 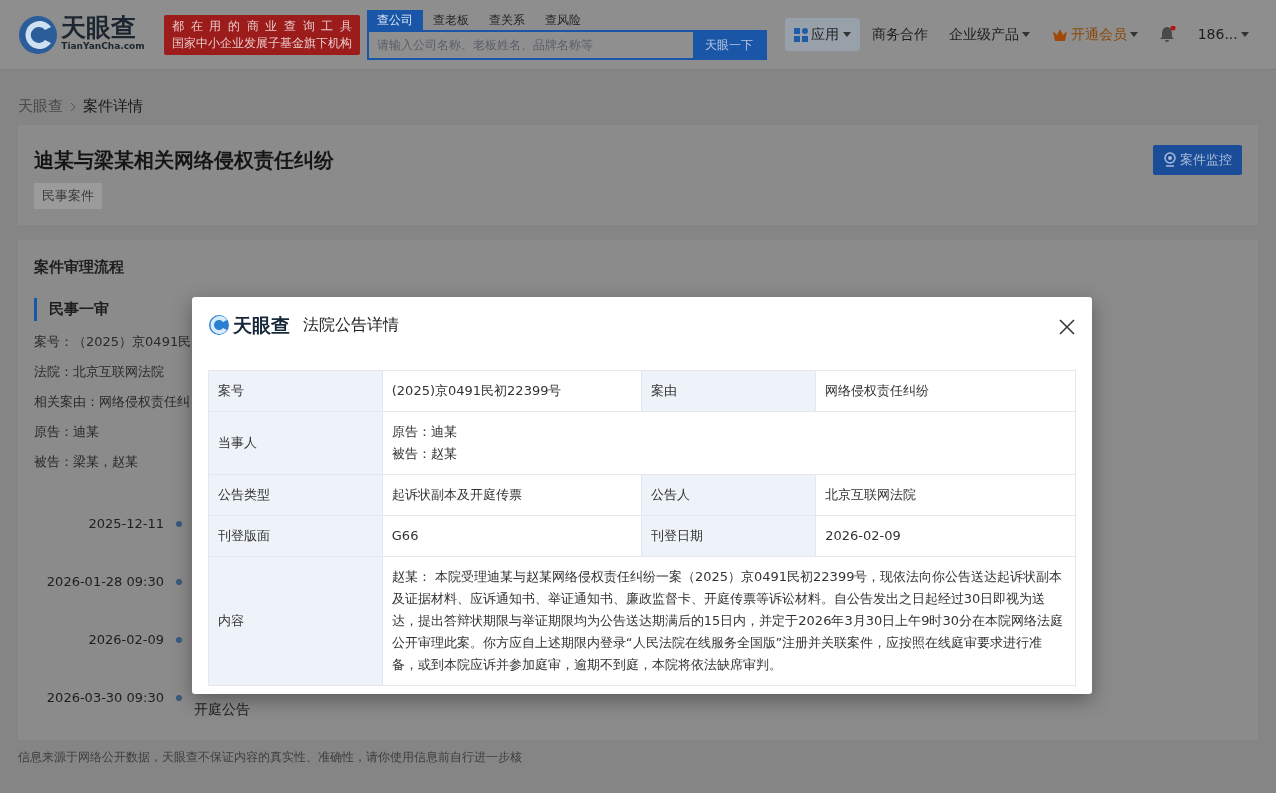 What do you see at coordinates (512, 494) in the screenshot?
I see `table-cell: 起诉状副本及开庭传票` at bounding box center [512, 494].